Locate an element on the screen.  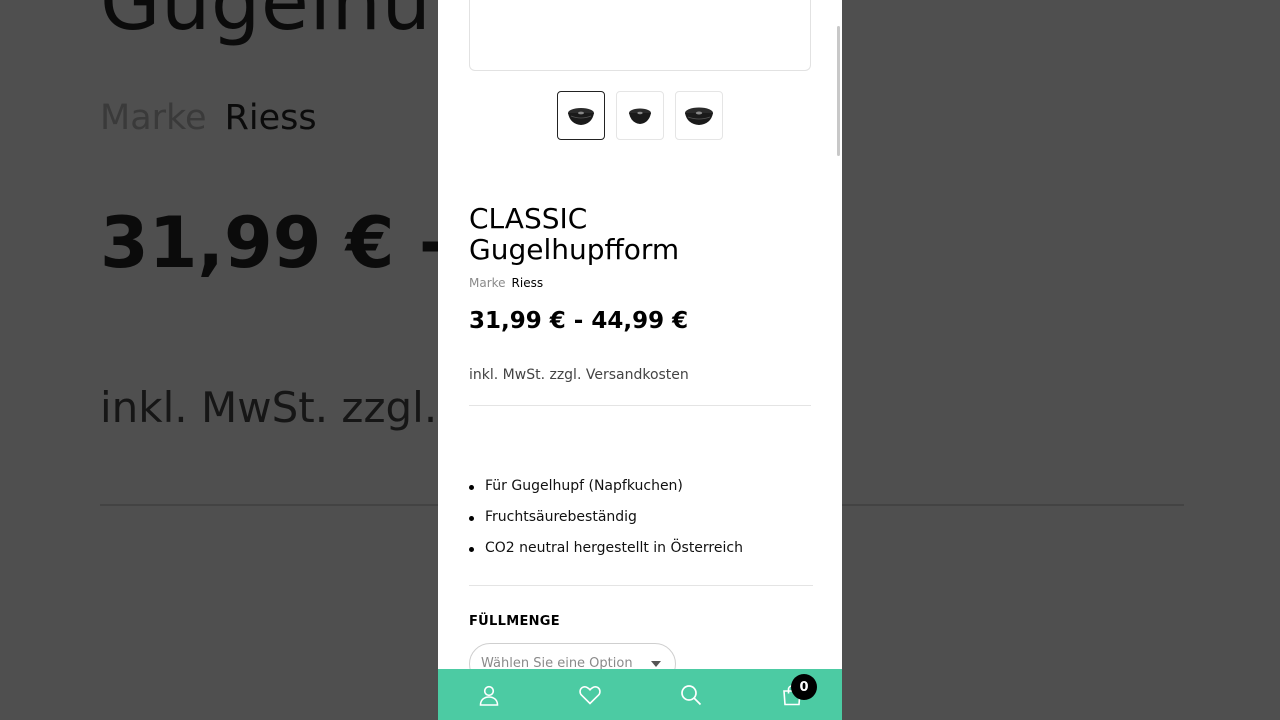
brand-label: Marke is located at coordinates (487, 283).